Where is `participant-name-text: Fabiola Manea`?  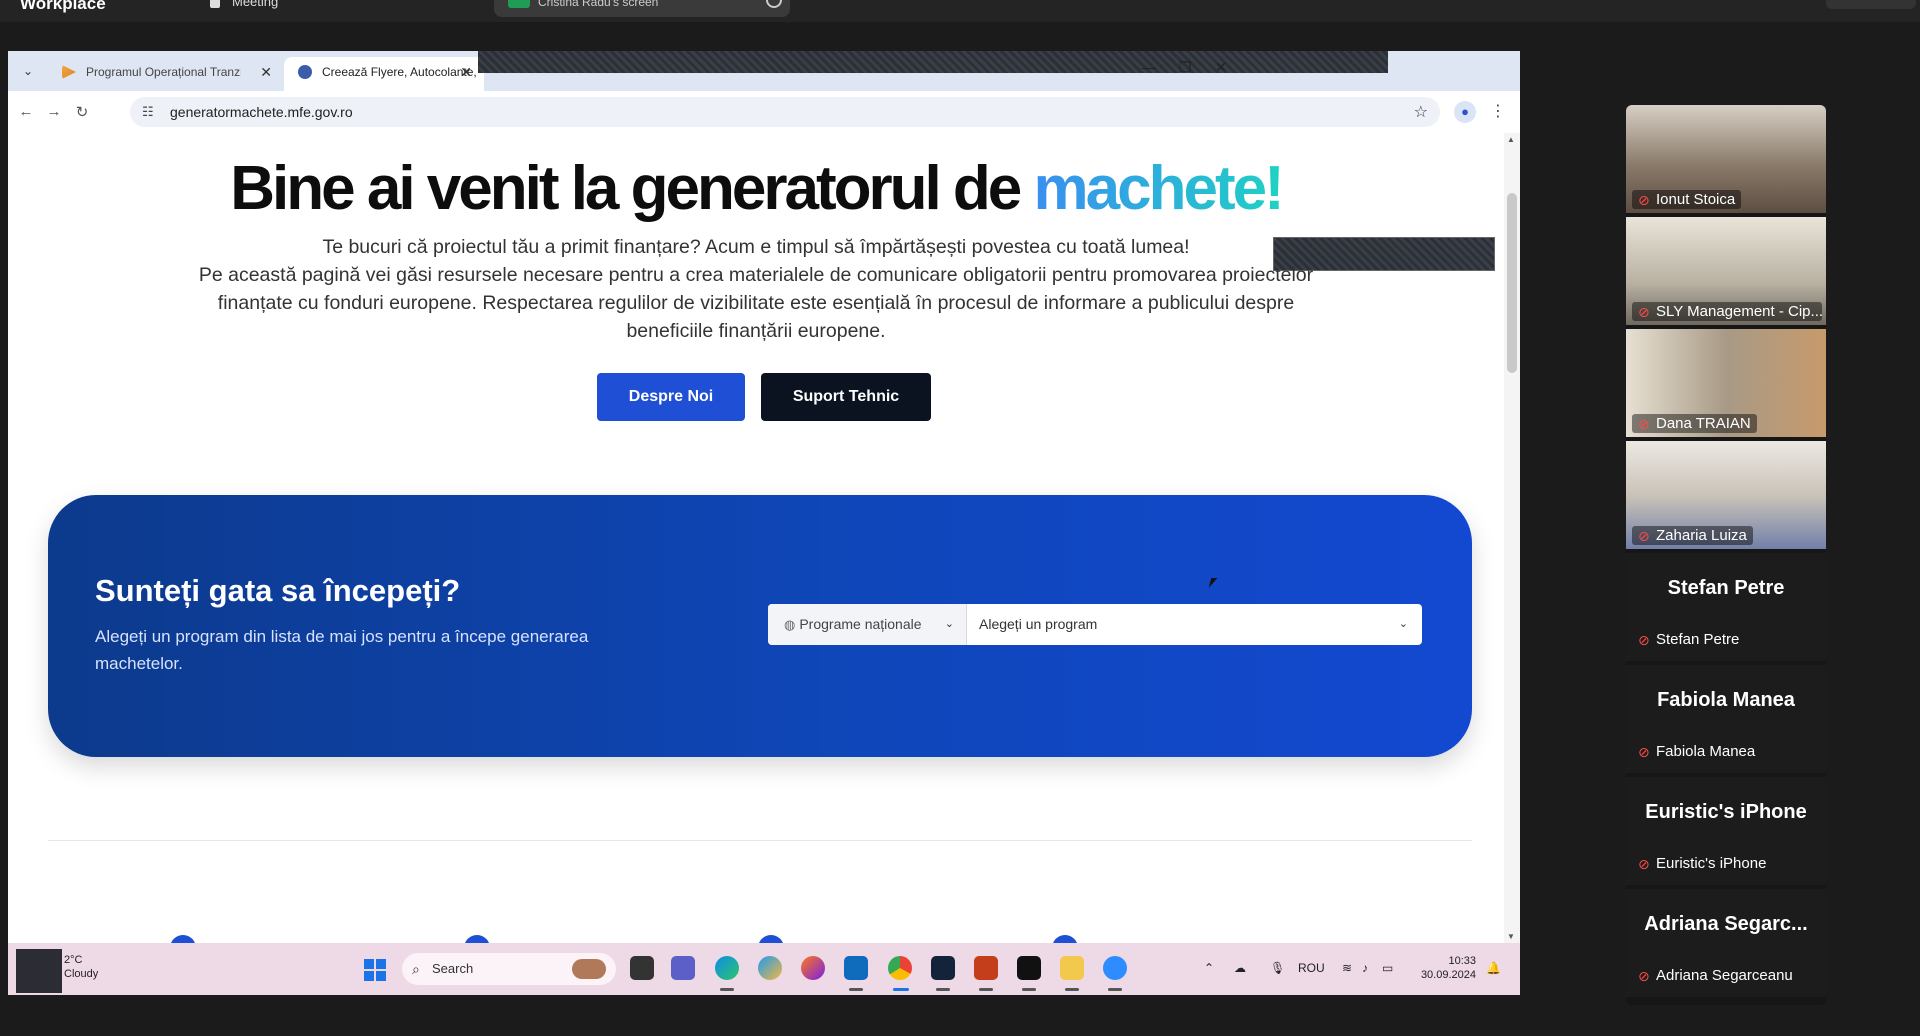 participant-name-text: Fabiola Manea is located at coordinates (1706, 751).